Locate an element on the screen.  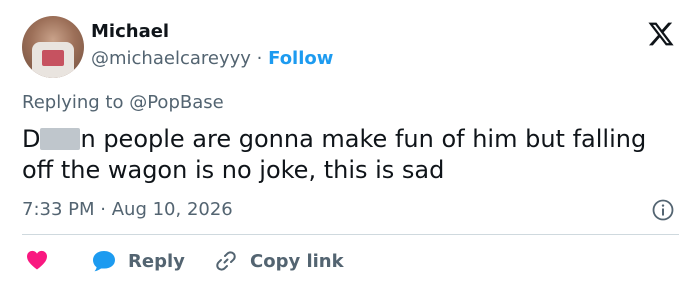
heart-icon is located at coordinates (37, 260).